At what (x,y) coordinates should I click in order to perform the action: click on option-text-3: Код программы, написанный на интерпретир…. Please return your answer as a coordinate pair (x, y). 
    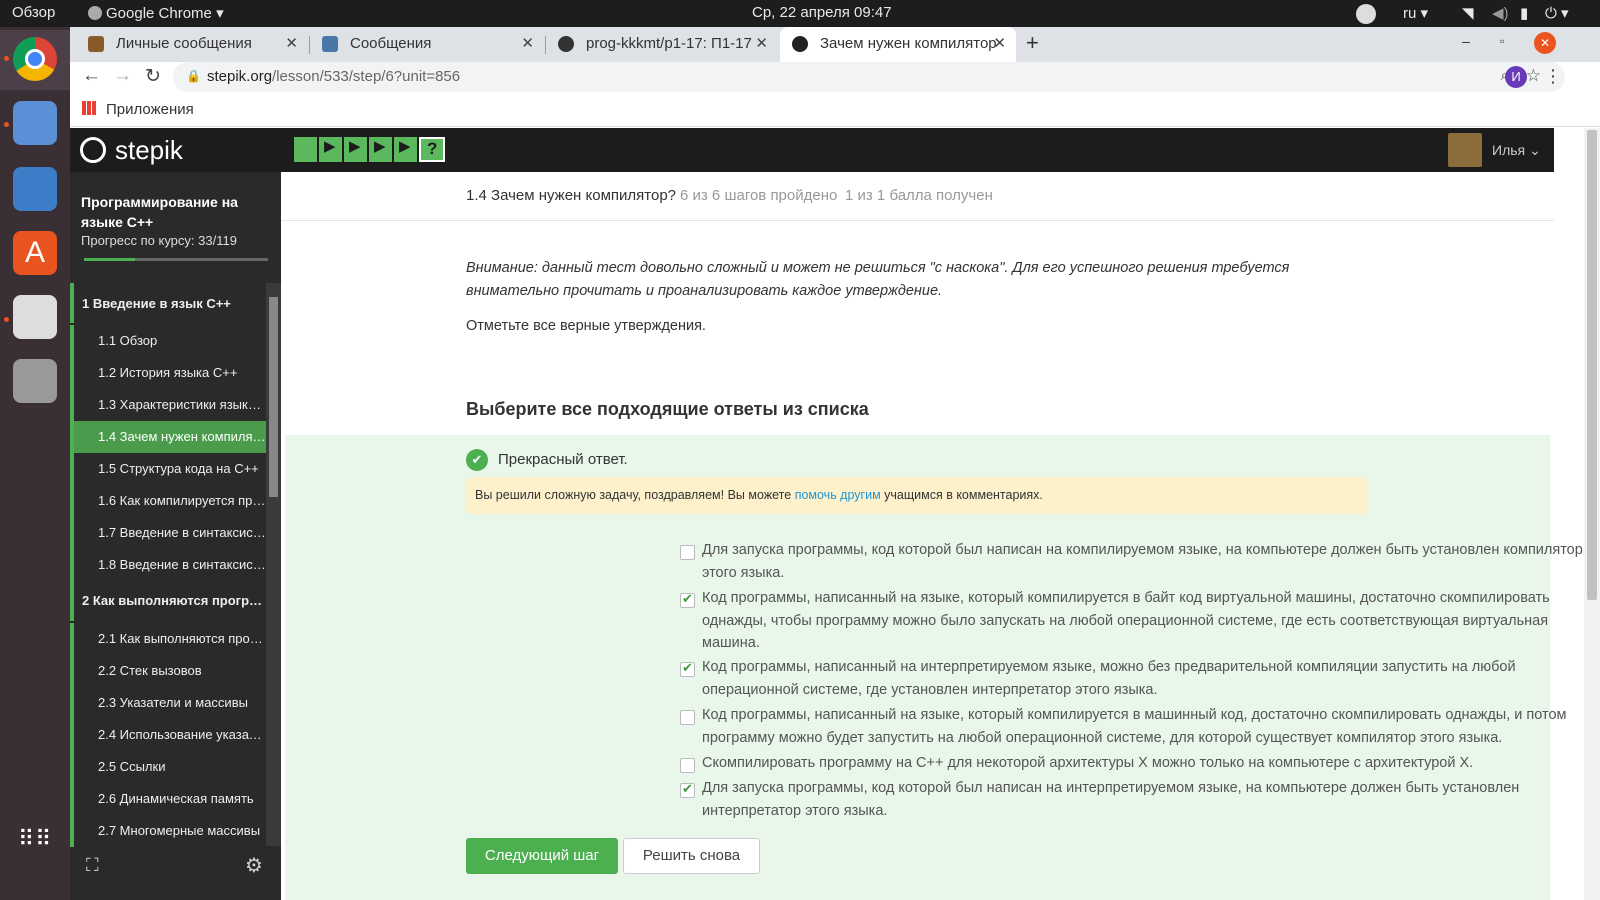
    Looking at the image, I should click on (1151, 678).